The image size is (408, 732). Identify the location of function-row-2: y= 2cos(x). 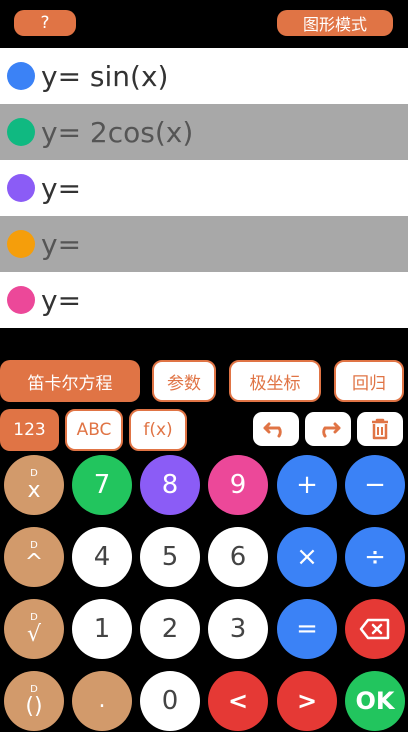
(204, 132).